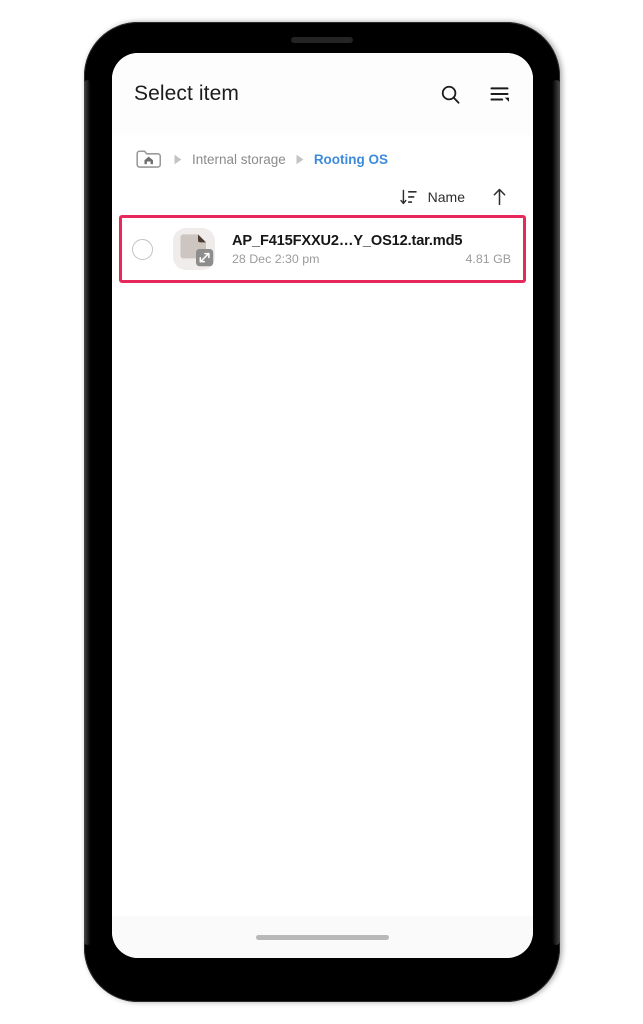 This screenshot has height=1024, width=643. Describe the element at coordinates (322, 94) in the screenshot. I see `app-header: Select item` at that location.